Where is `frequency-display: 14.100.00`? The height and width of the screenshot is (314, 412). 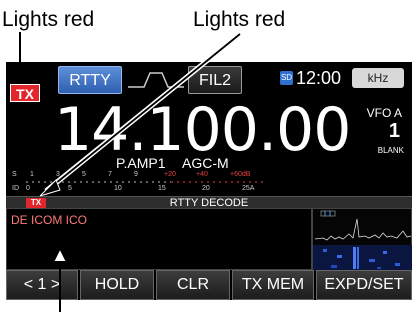 frequency-display: 14.100.00 is located at coordinates (202, 130).